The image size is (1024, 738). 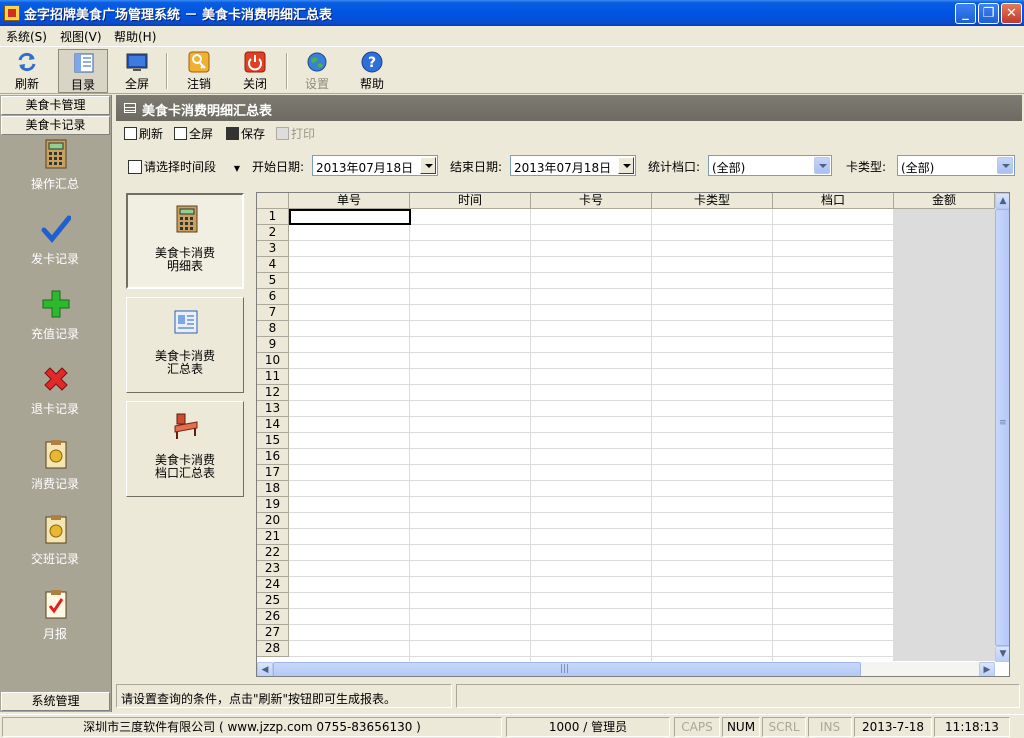 What do you see at coordinates (273, 361) in the screenshot?
I see `row-header: 10` at bounding box center [273, 361].